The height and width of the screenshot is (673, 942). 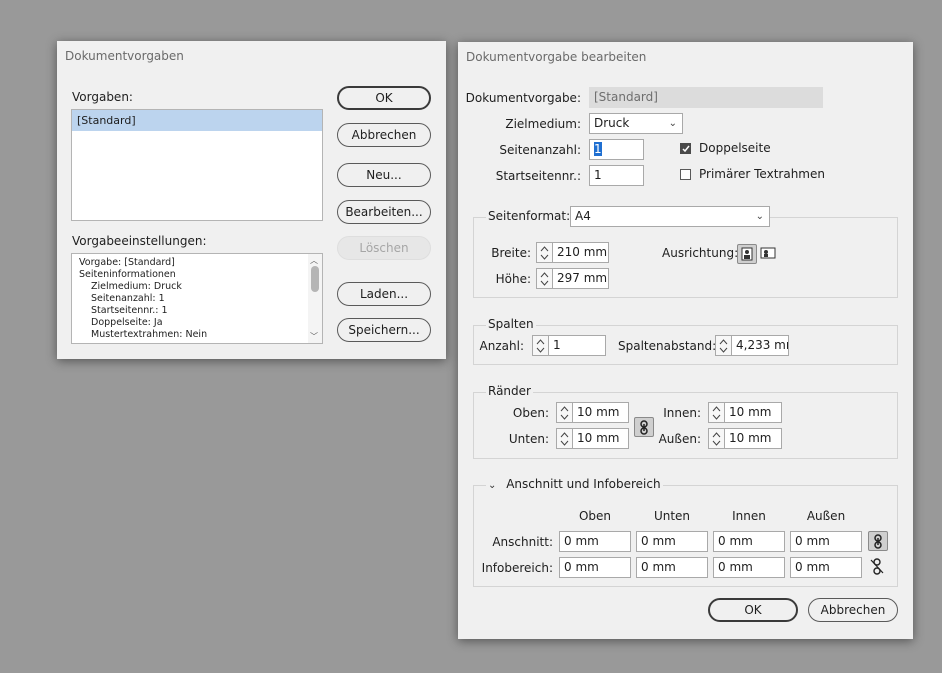 I want to click on facing-pages-checkbox, so click(x=685, y=148).